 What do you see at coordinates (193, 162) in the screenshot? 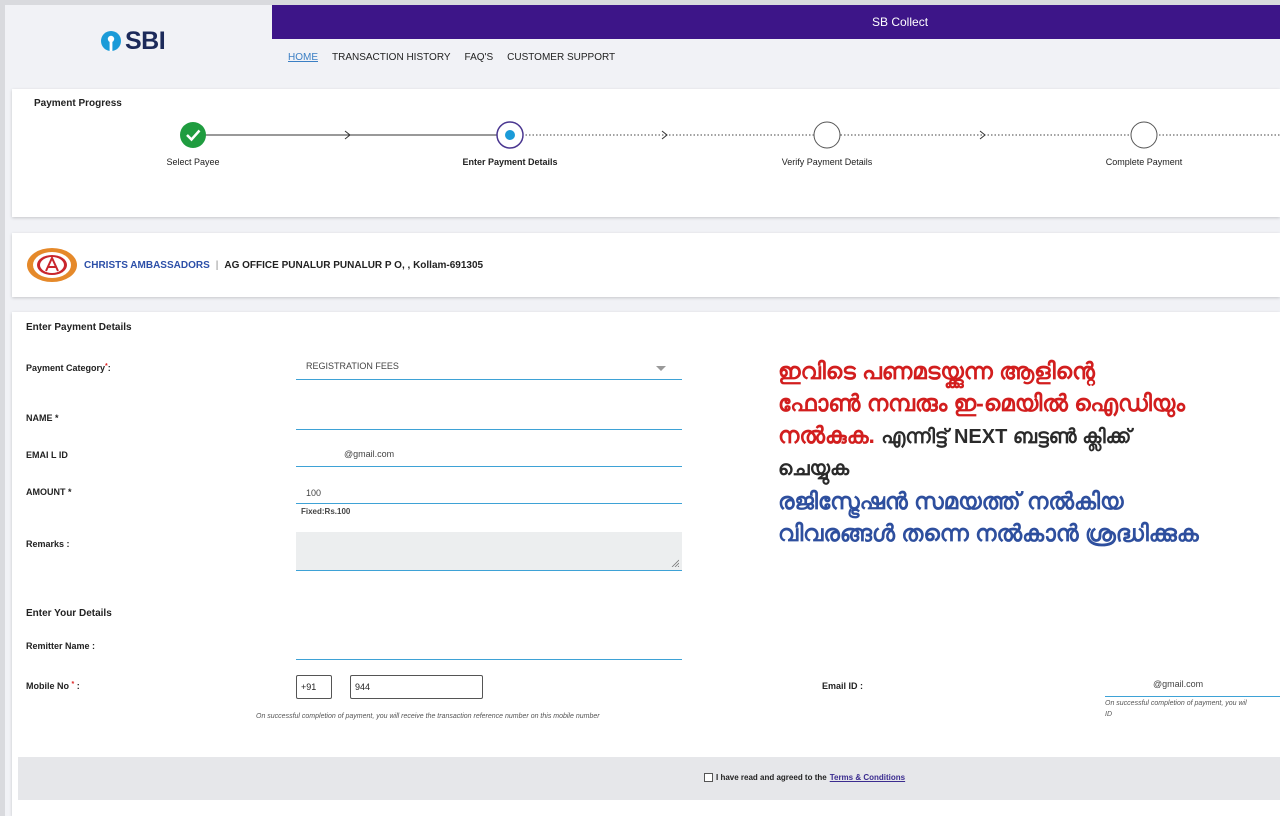
I see `step-label-select-payee: Select Payee` at bounding box center [193, 162].